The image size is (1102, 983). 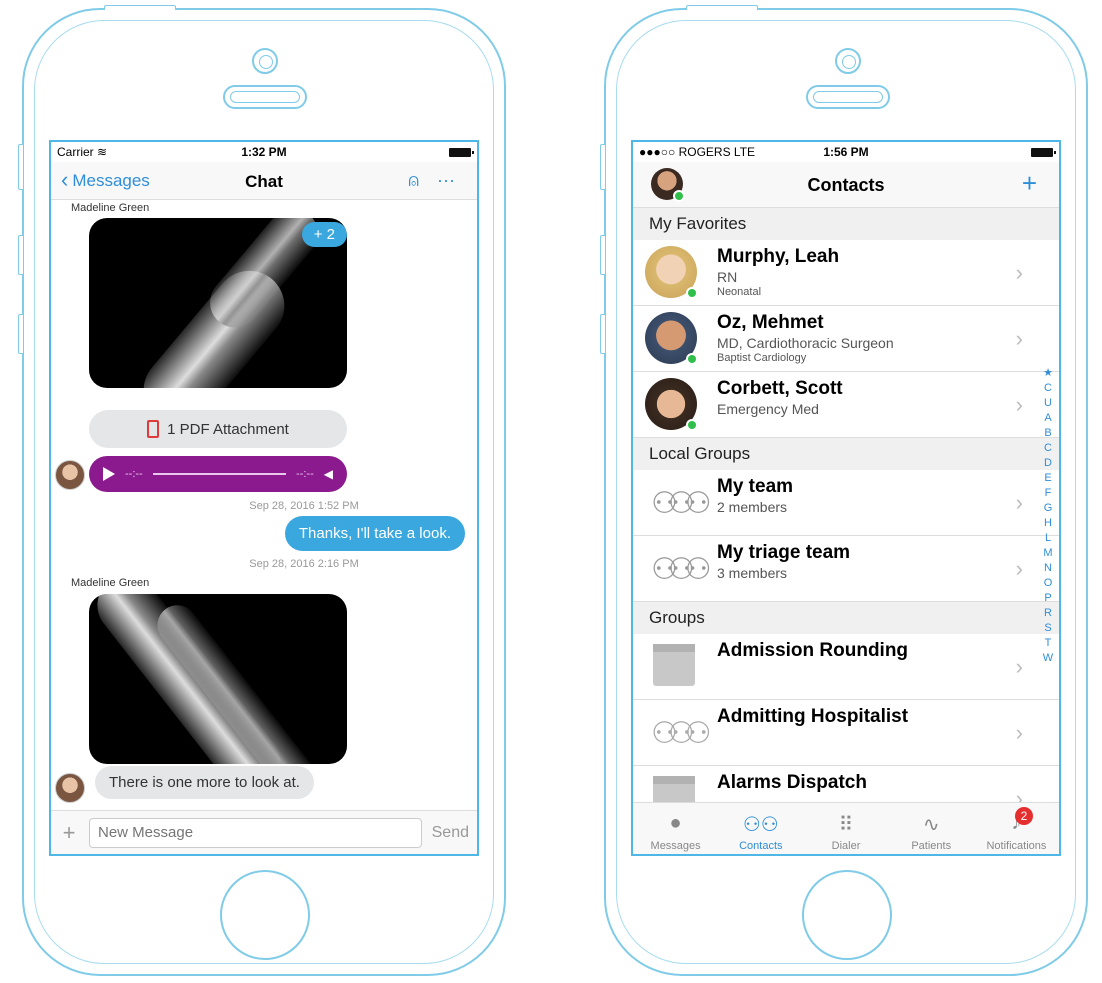 I want to click on status-time: 1:32 PM, so click(x=264, y=152).